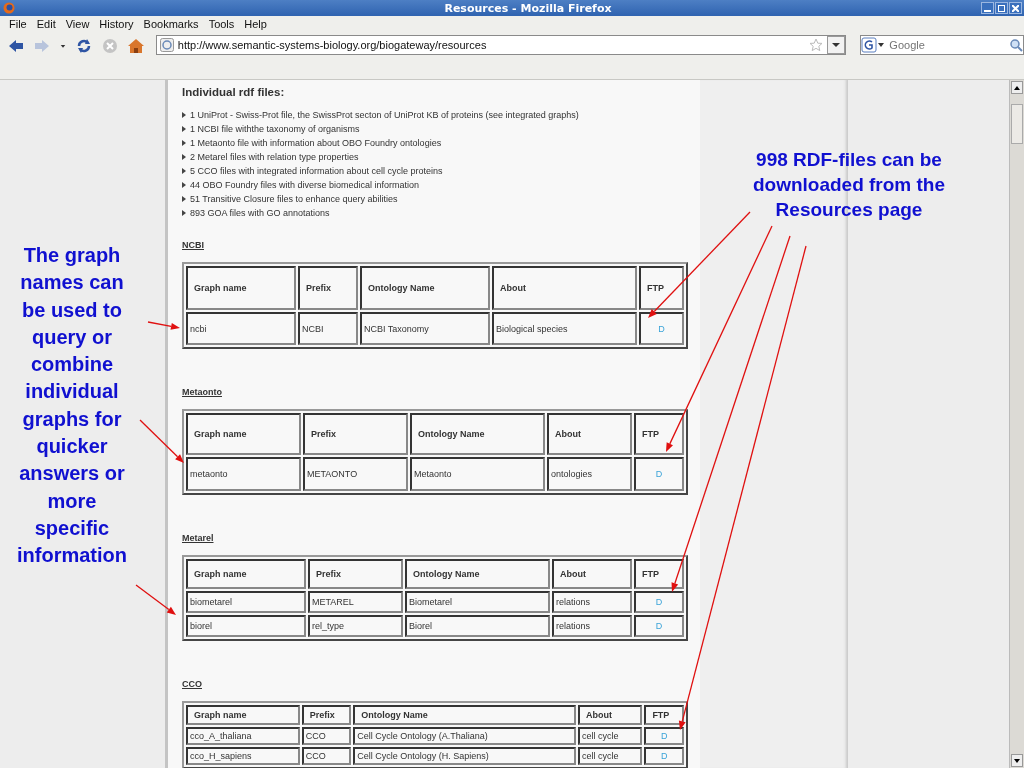  I want to click on table-cell: METAONTO, so click(355, 474).